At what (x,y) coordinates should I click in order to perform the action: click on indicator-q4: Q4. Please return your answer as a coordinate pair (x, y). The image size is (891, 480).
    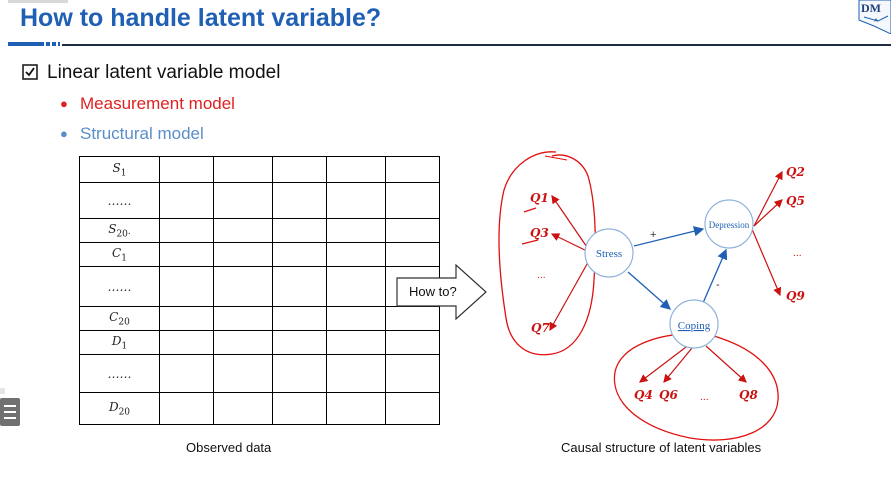
    Looking at the image, I should click on (643, 395).